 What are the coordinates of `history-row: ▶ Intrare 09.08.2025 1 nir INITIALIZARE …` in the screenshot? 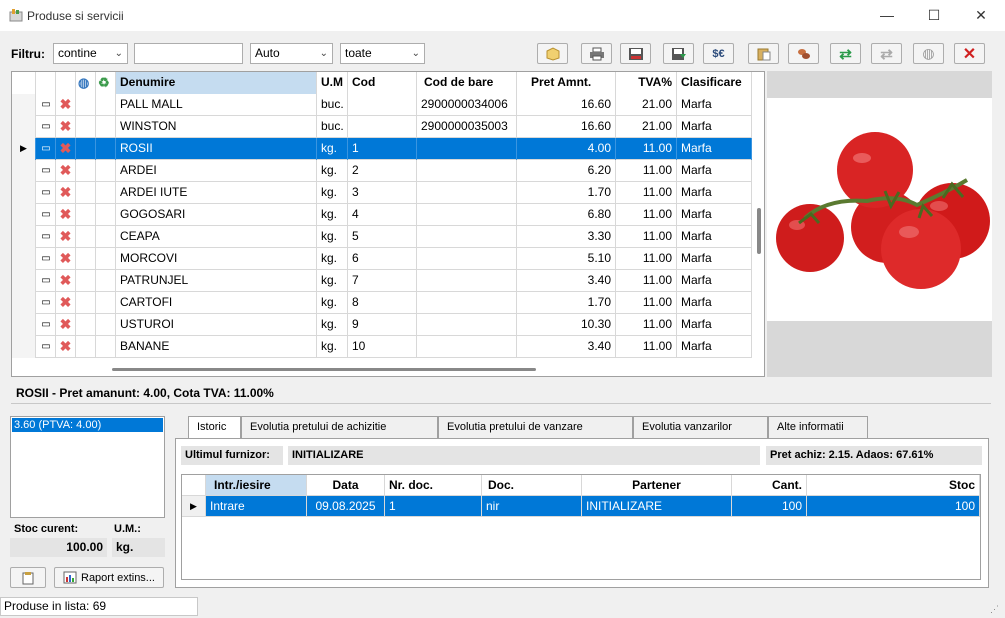 It's located at (581, 506).